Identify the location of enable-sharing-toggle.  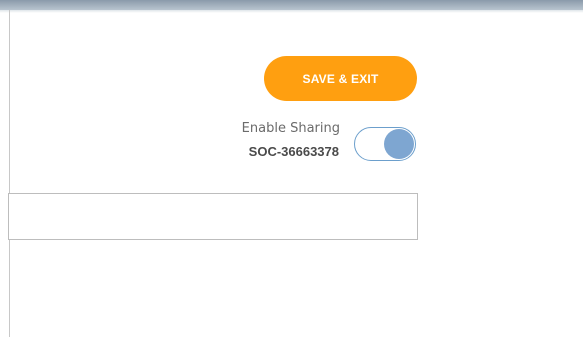
(385, 144).